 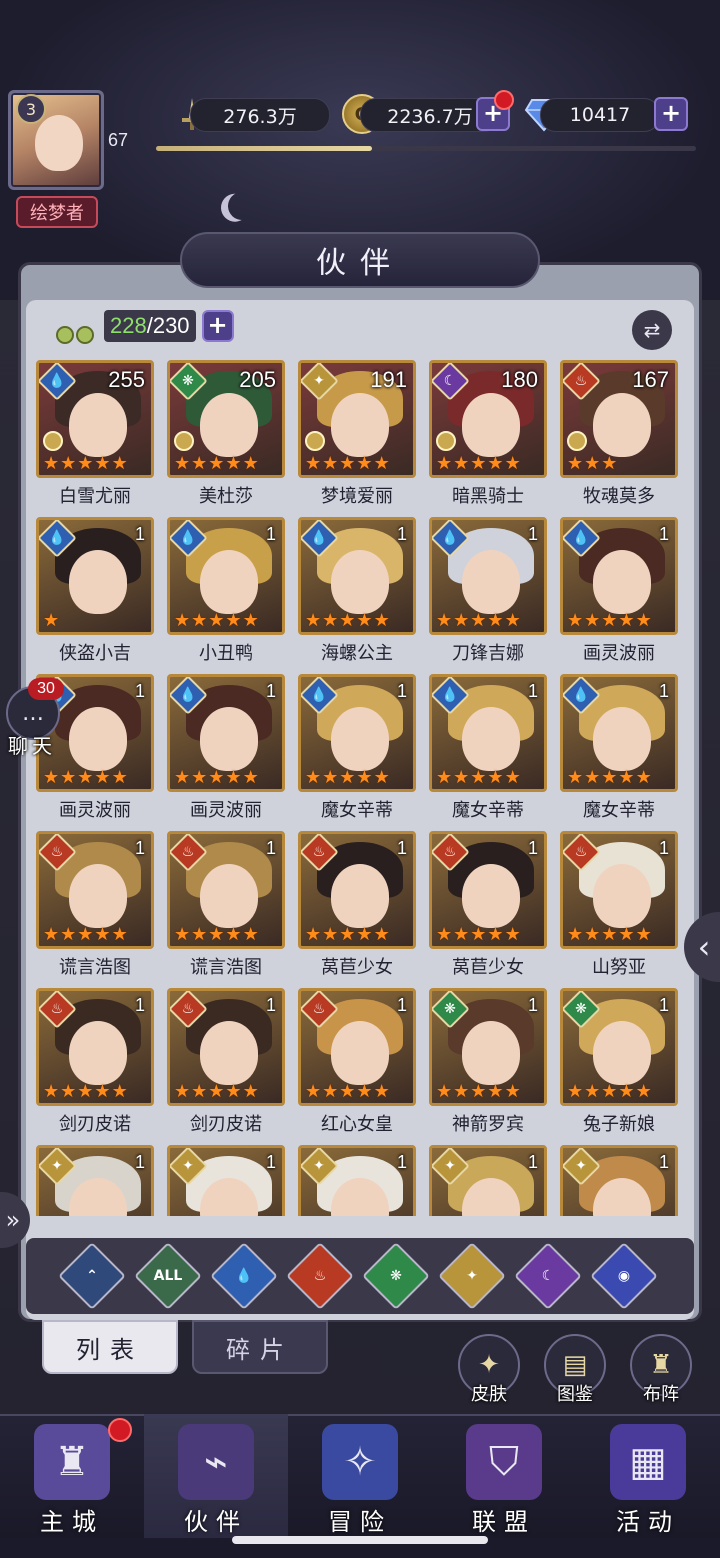 What do you see at coordinates (504, 1476) in the screenshot?
I see `nav-item-shield: ⛉ 联盟` at bounding box center [504, 1476].